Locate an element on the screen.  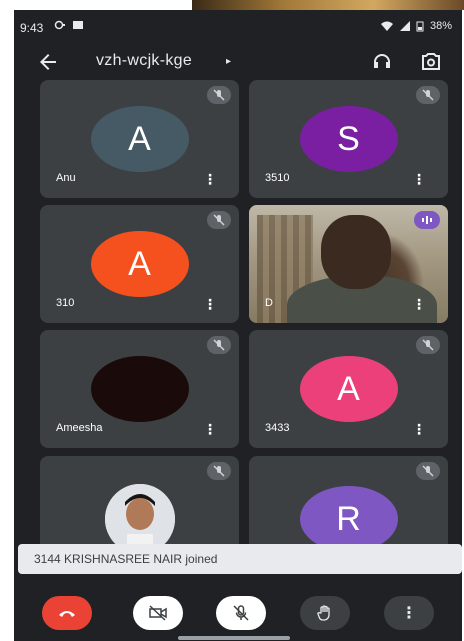
call-controls: ⋮ is located at coordinates (238, 611).